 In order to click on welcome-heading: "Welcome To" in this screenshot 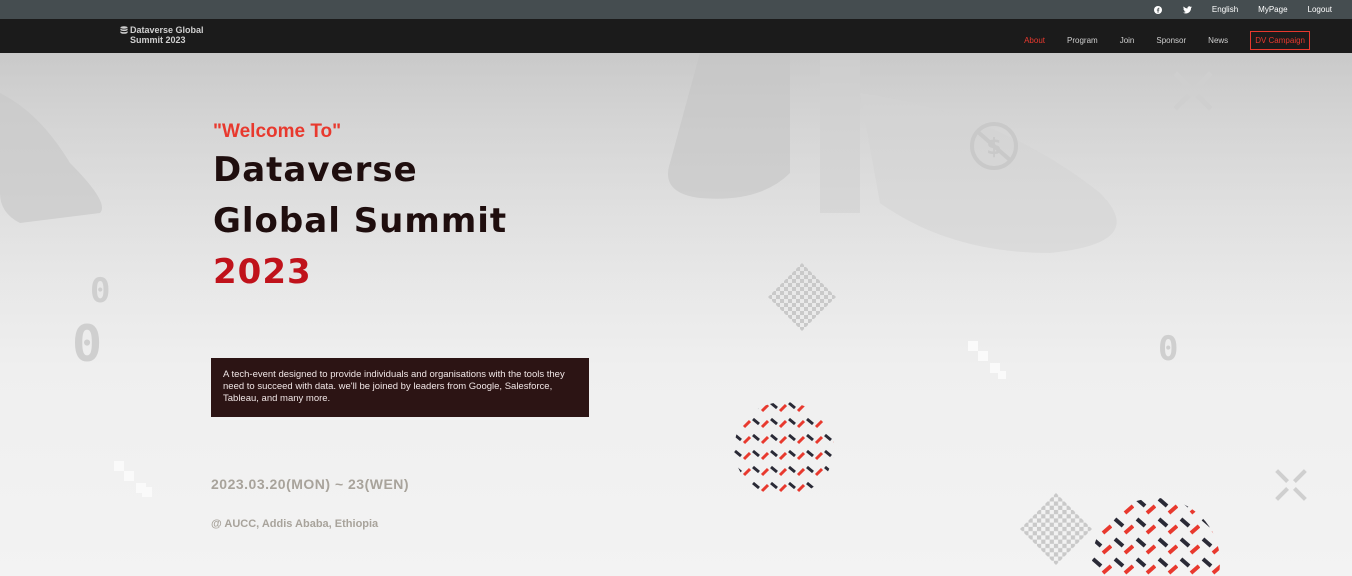, I will do `click(277, 131)`.